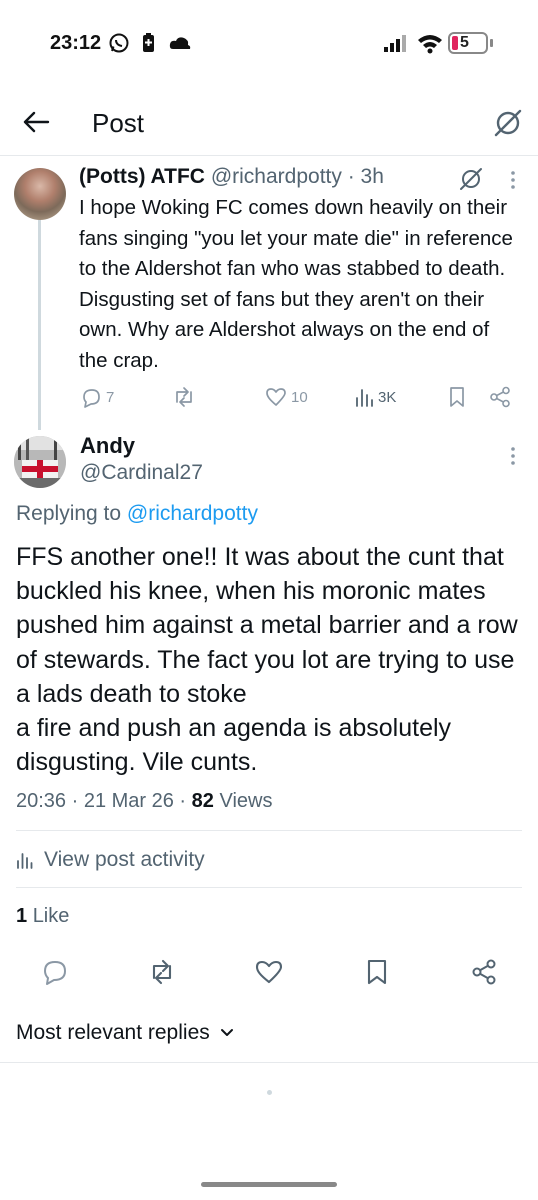 The image size is (538, 1200). I want to click on battery-level: 5, so click(464, 42).